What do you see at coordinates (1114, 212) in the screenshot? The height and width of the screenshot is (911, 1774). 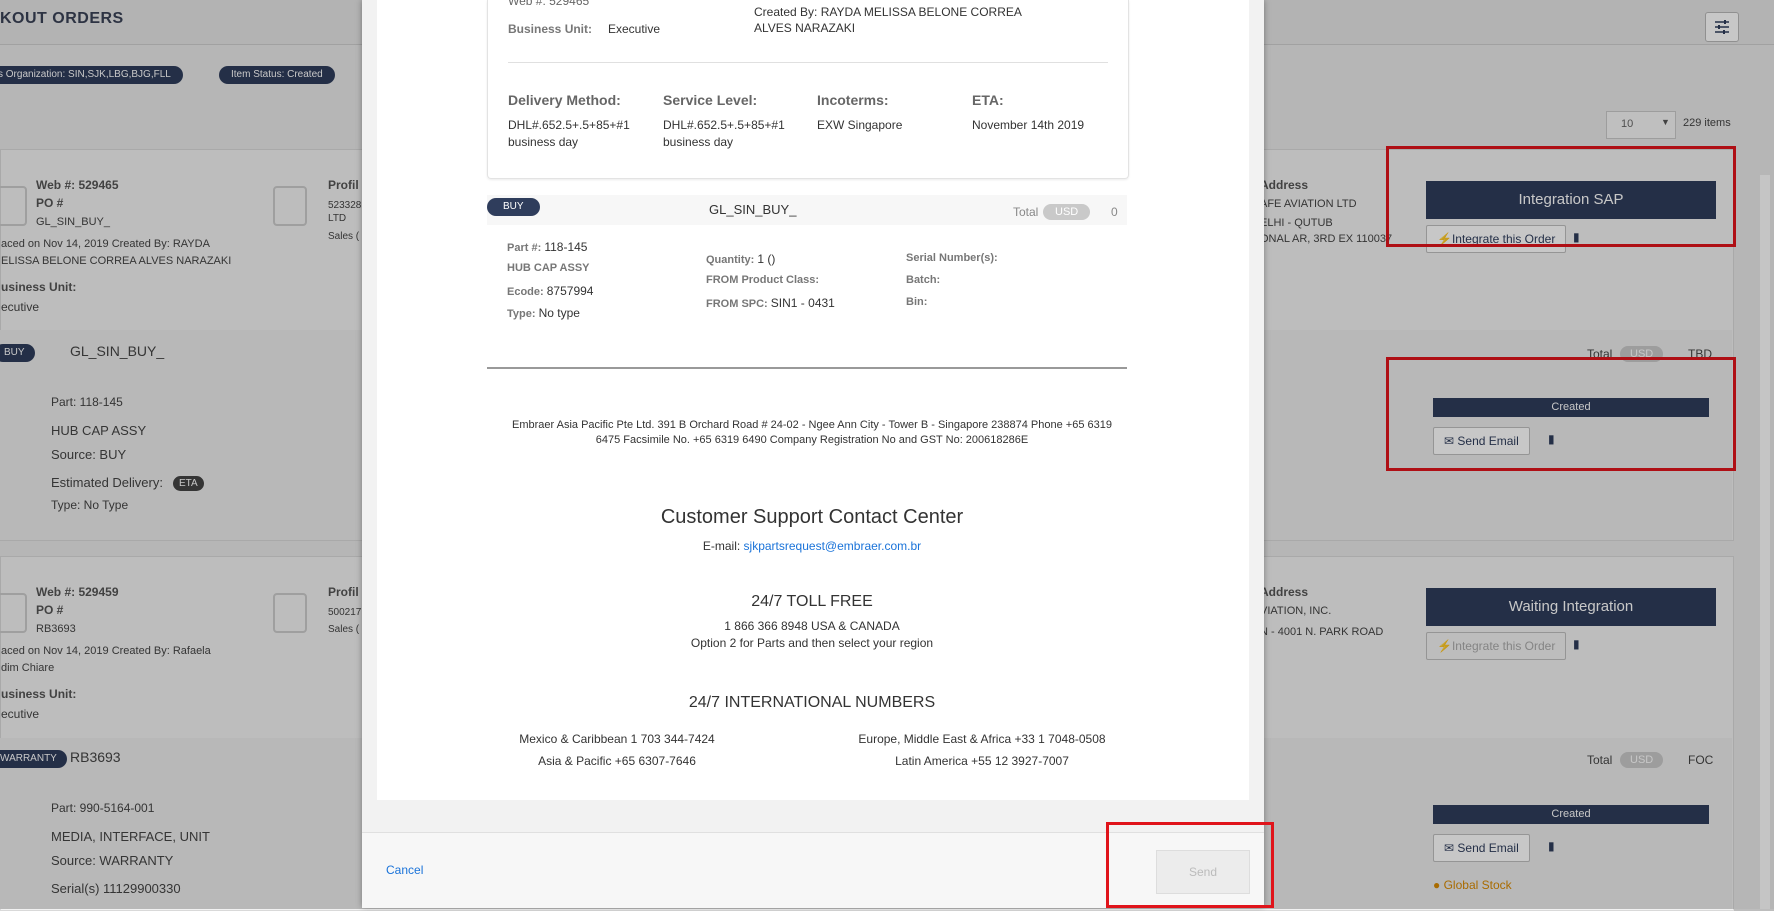 I see `modal-item-amount: 0` at bounding box center [1114, 212].